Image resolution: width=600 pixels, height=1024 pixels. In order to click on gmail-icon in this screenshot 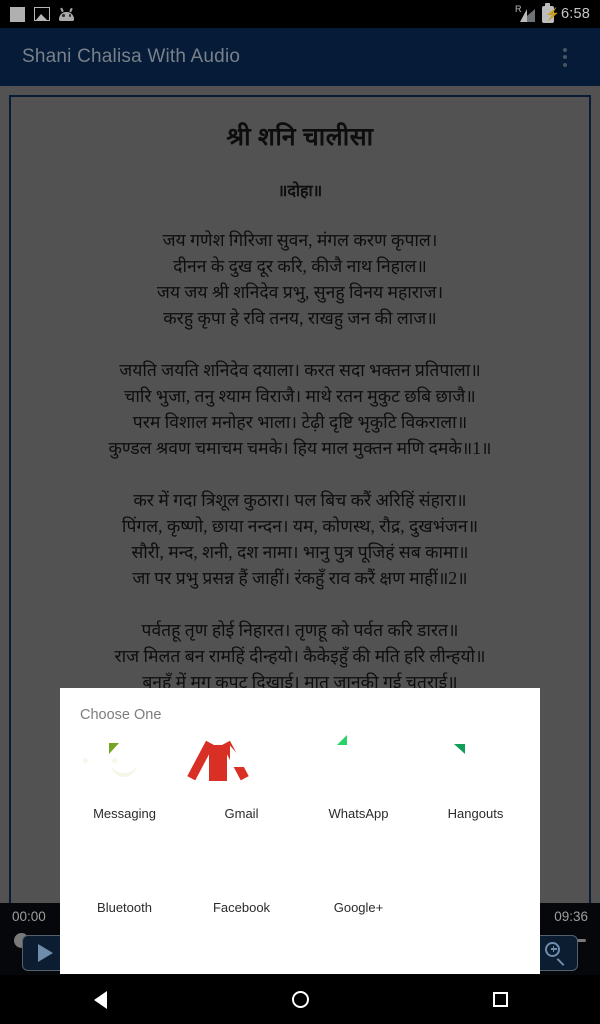, I will do `click(226, 767)`.